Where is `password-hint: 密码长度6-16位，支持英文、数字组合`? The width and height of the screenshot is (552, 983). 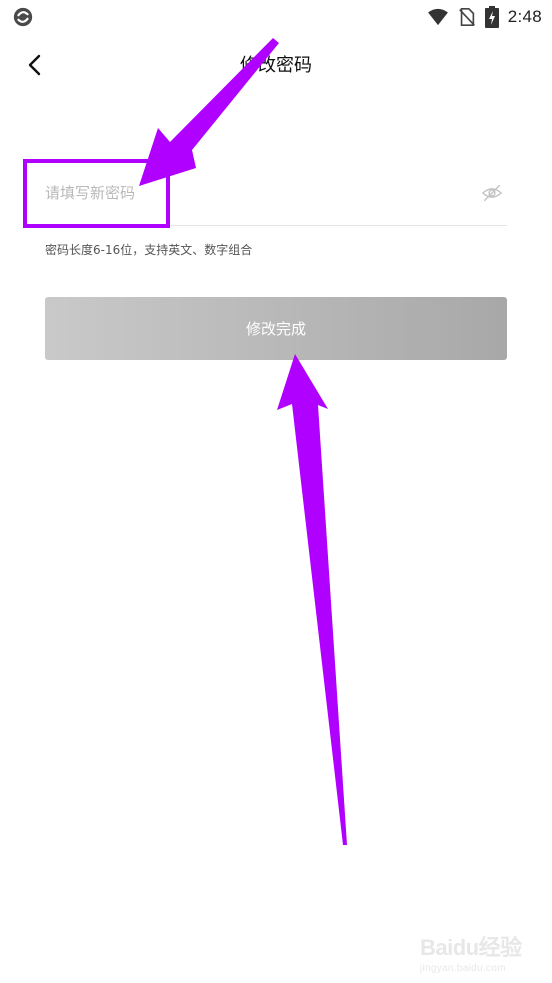 password-hint: 密码长度6-16位，支持英文、数字组合 is located at coordinates (149, 250).